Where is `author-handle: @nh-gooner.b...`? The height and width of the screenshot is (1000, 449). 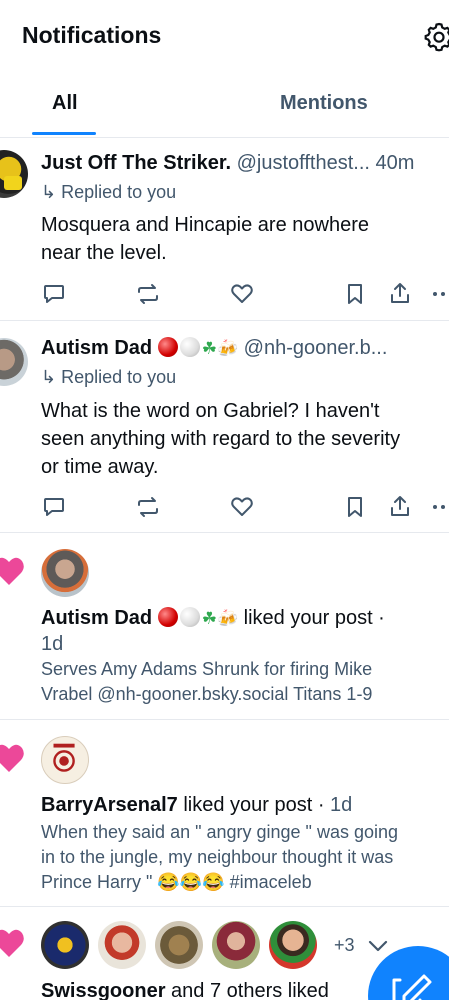
author-handle: @nh-gooner.b... is located at coordinates (315, 348).